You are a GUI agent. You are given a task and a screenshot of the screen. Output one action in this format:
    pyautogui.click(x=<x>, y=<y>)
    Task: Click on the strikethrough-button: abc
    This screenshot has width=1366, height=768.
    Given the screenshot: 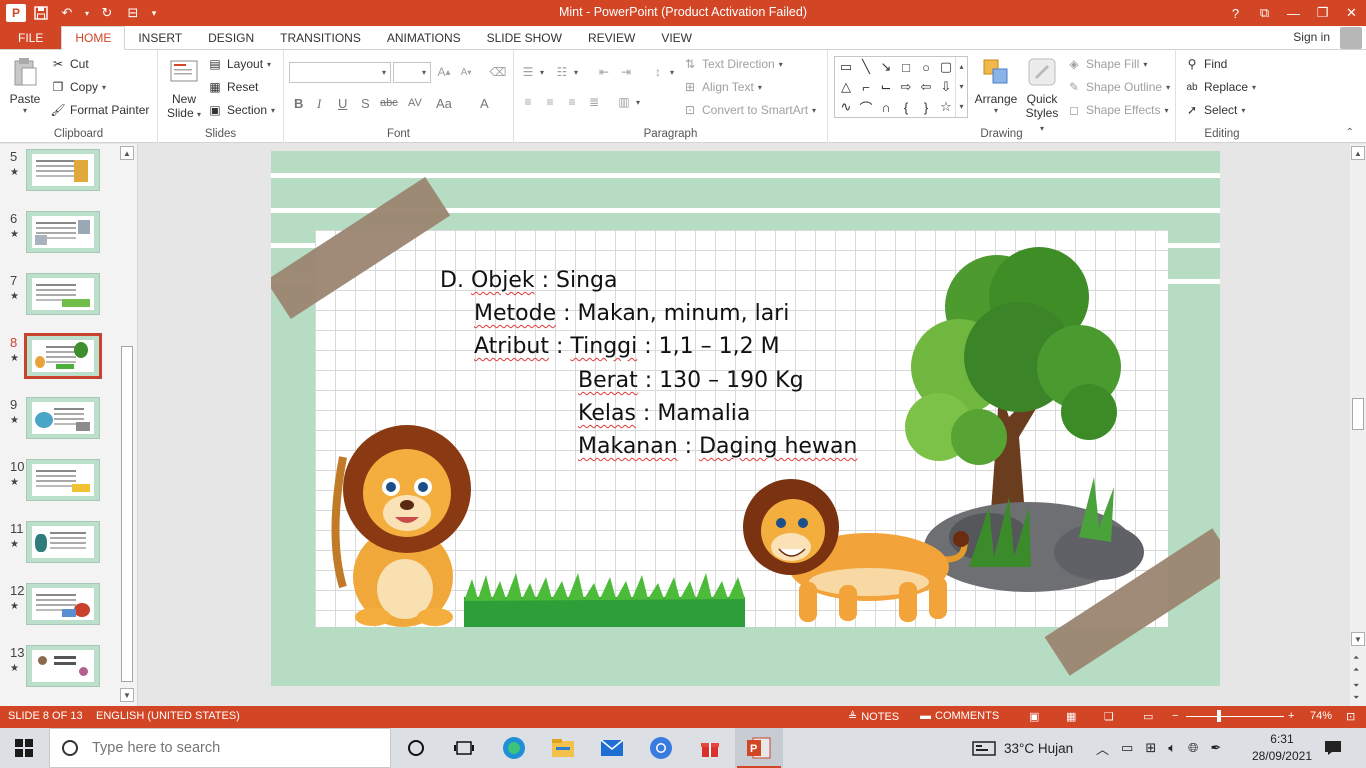 What is the action you would take?
    pyautogui.click(x=389, y=103)
    